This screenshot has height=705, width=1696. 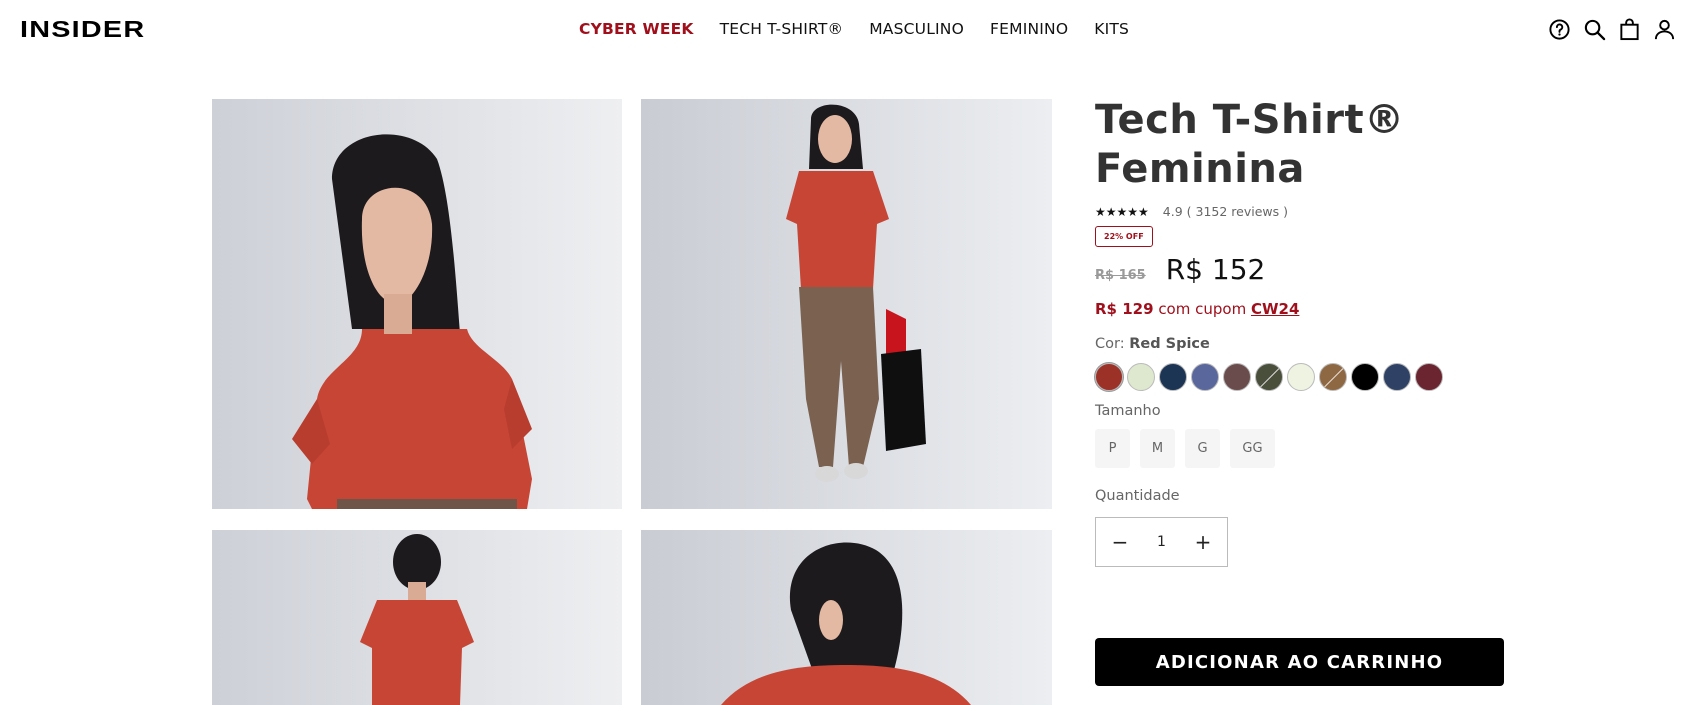 I want to click on help-icon, so click(x=1559, y=29).